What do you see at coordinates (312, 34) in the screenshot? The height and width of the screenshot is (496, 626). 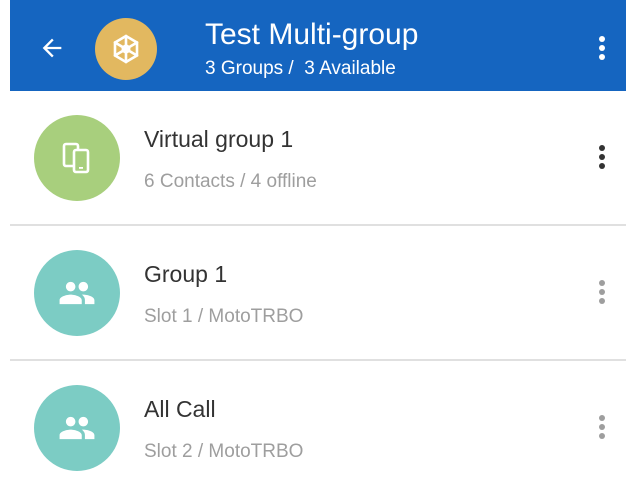 I see `page-title: Test Multi-group` at bounding box center [312, 34].